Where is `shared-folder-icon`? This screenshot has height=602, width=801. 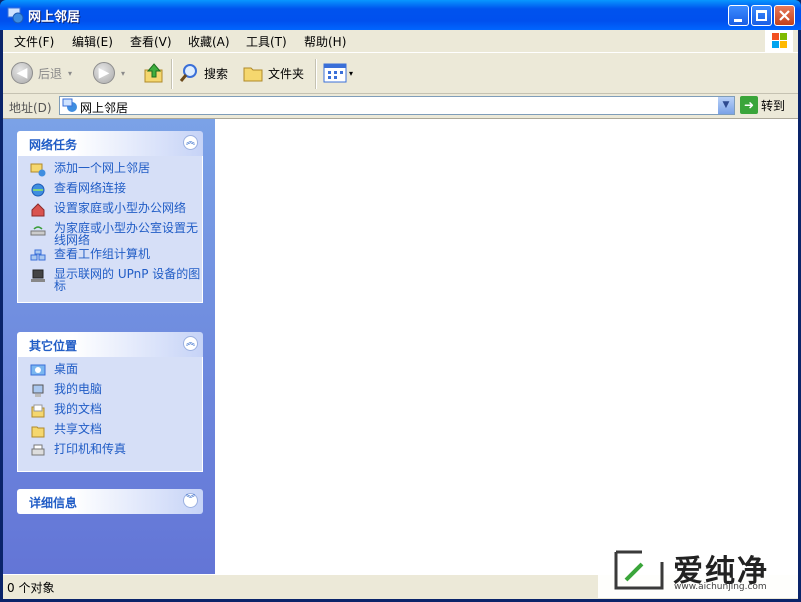
shared-folder-icon is located at coordinates (38, 432).